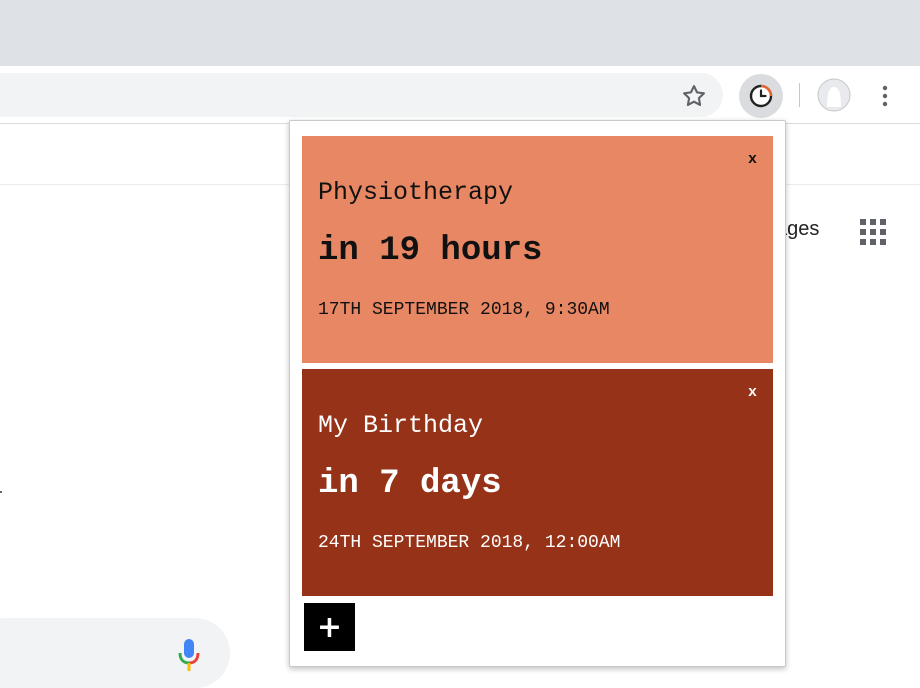 This screenshot has height=688, width=920. What do you see at coordinates (469, 543) in the screenshot?
I see `event-date: 24TH SEPTEMBER 2018, 12:00AM` at bounding box center [469, 543].